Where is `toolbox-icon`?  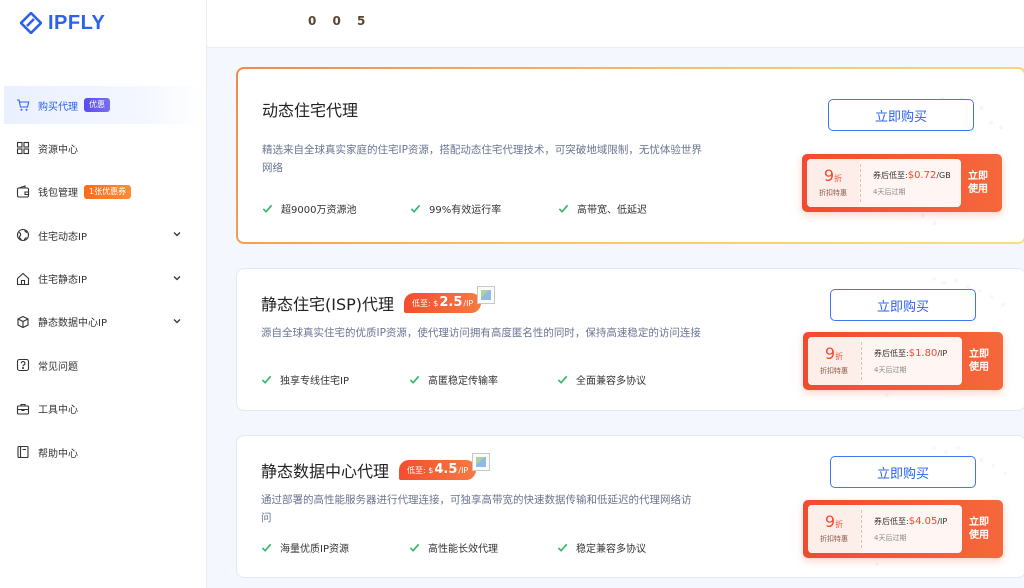
toolbox-icon is located at coordinates (23, 409).